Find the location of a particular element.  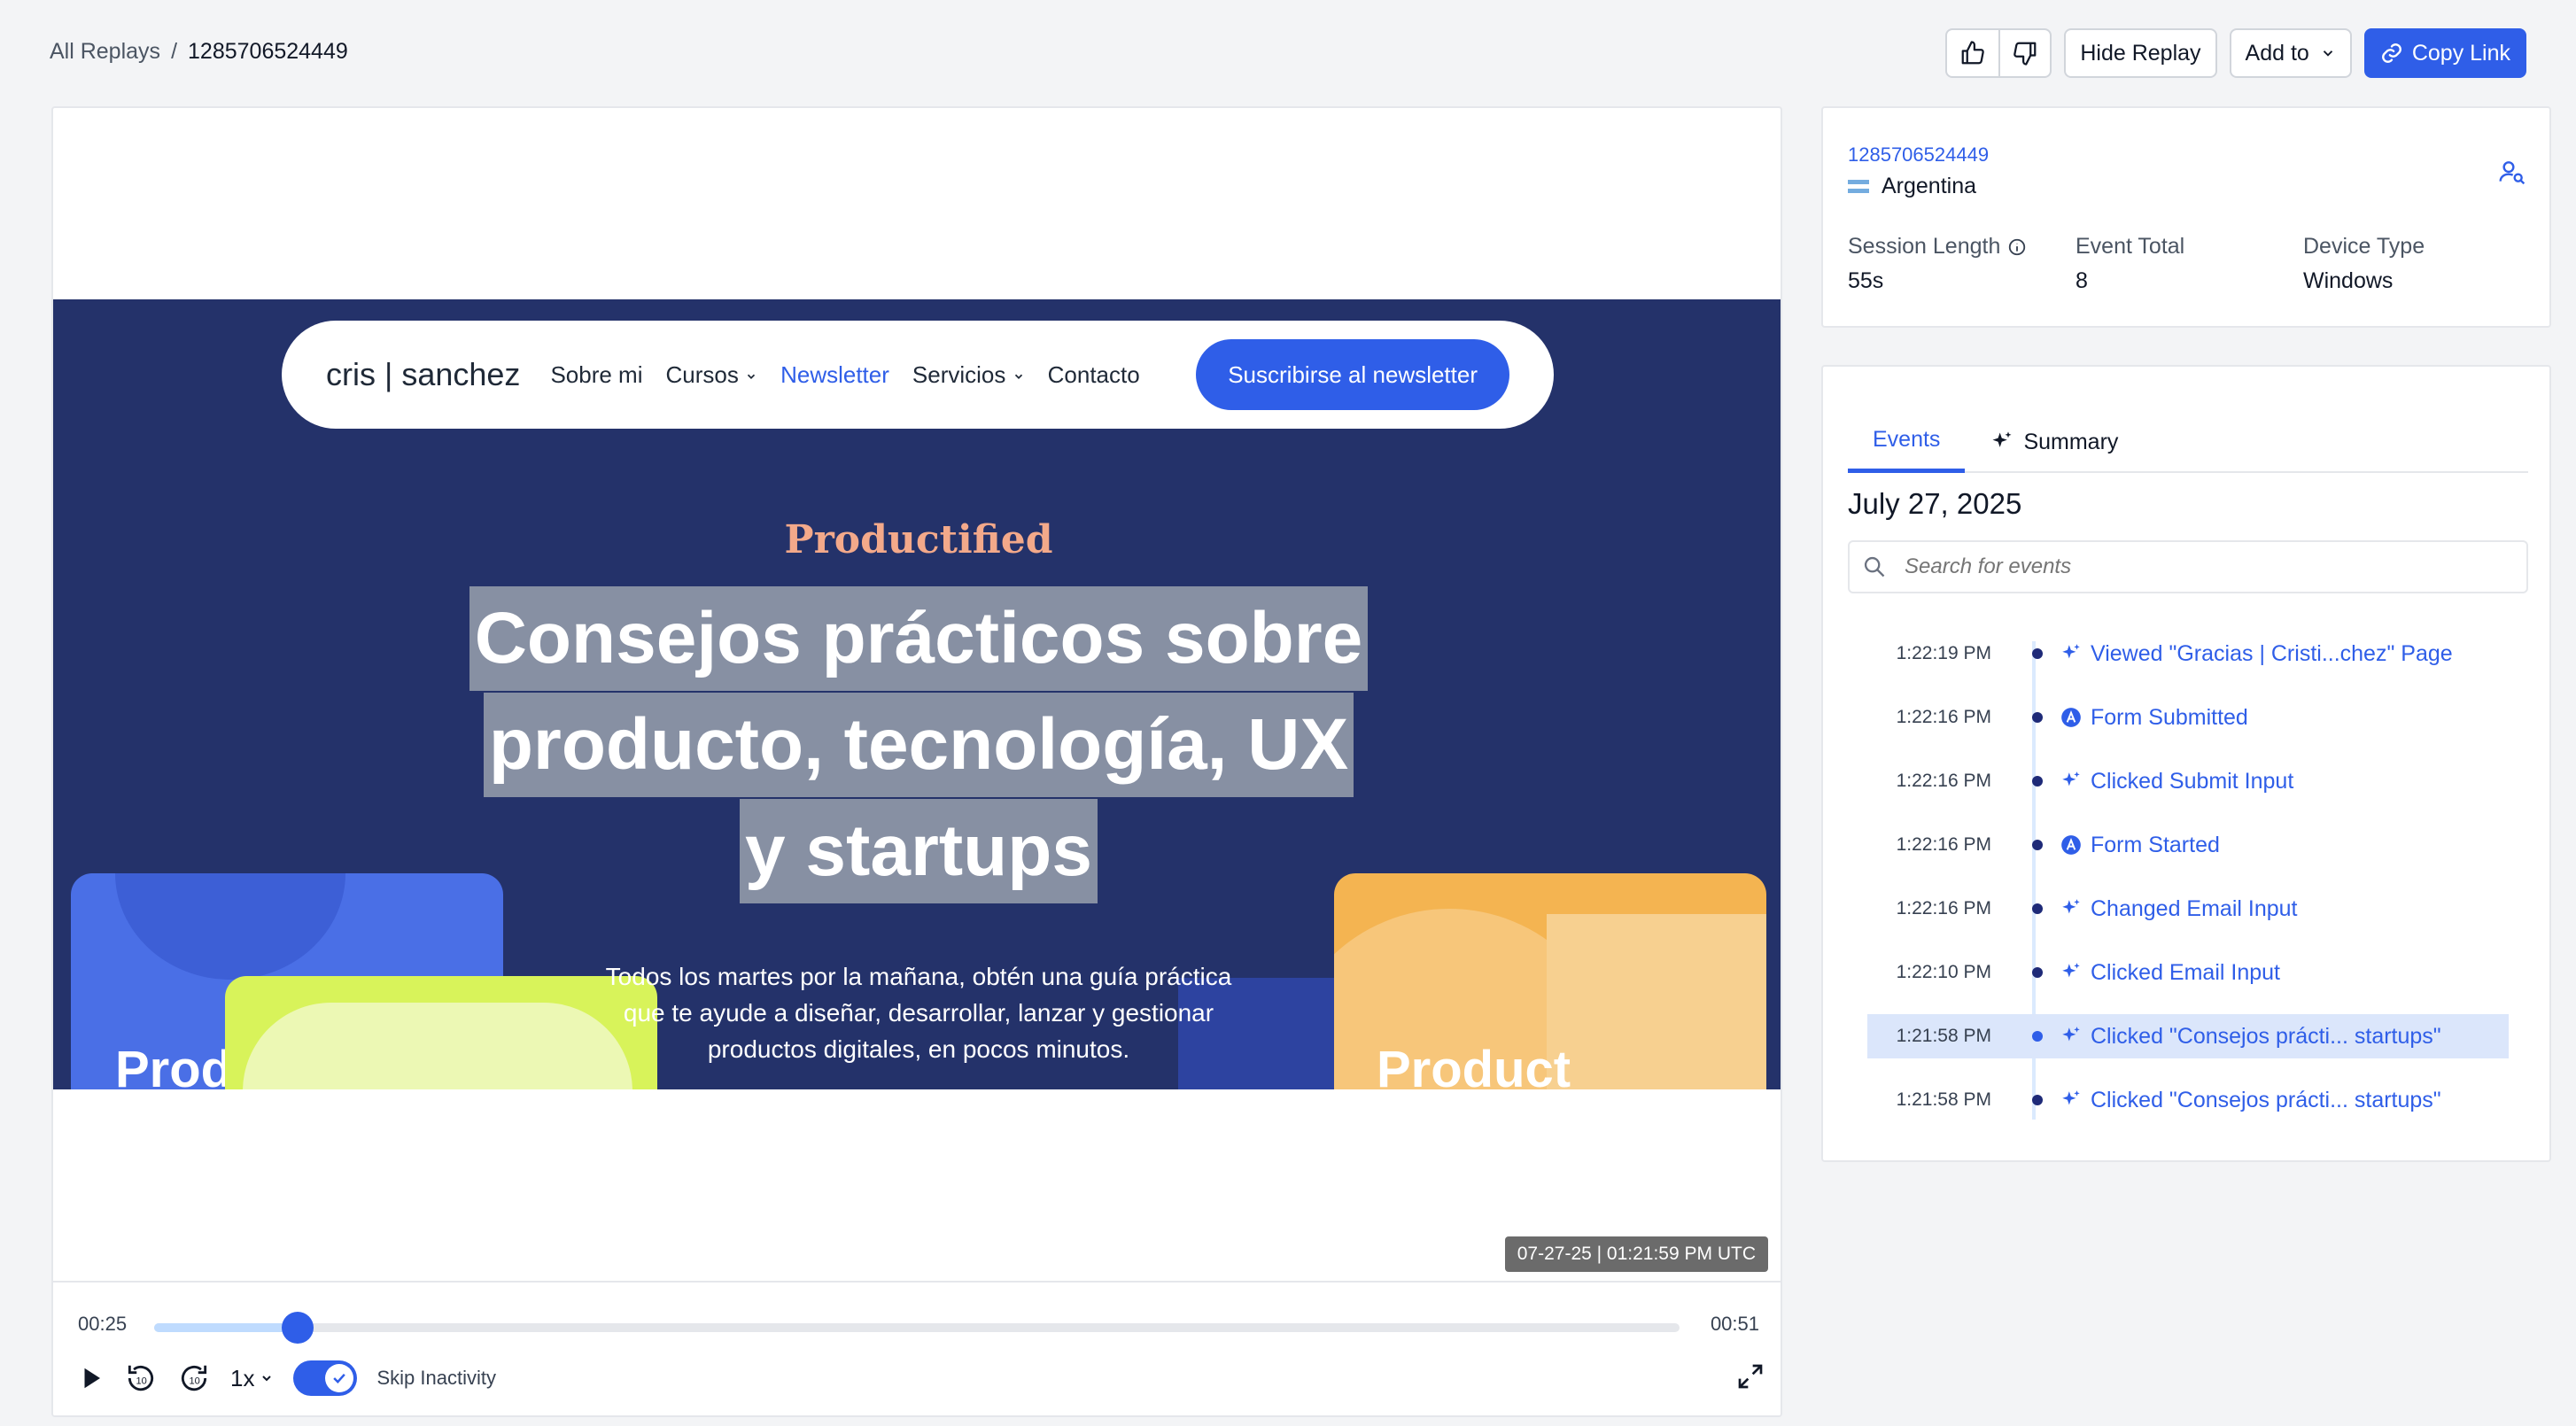

event-label: Clicked Email Input is located at coordinates (2185, 973).